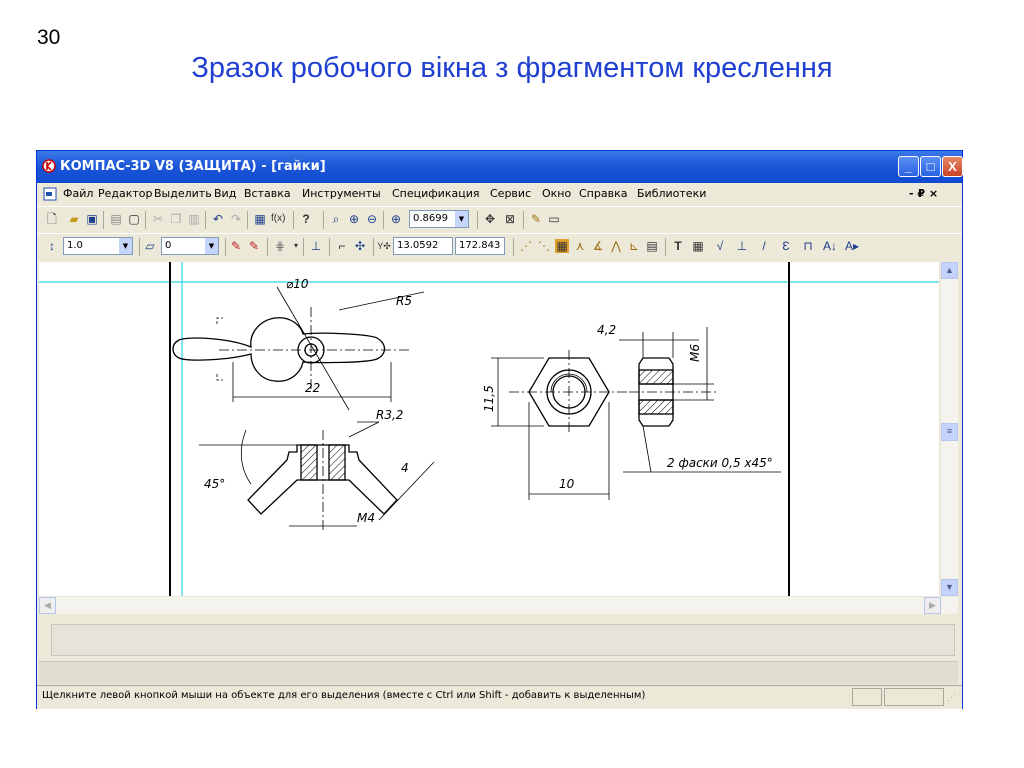 The width and height of the screenshot is (1024, 768). Describe the element at coordinates (498, 605) in the screenshot. I see `horizontal-scrollbar: ◀ ▶` at that location.